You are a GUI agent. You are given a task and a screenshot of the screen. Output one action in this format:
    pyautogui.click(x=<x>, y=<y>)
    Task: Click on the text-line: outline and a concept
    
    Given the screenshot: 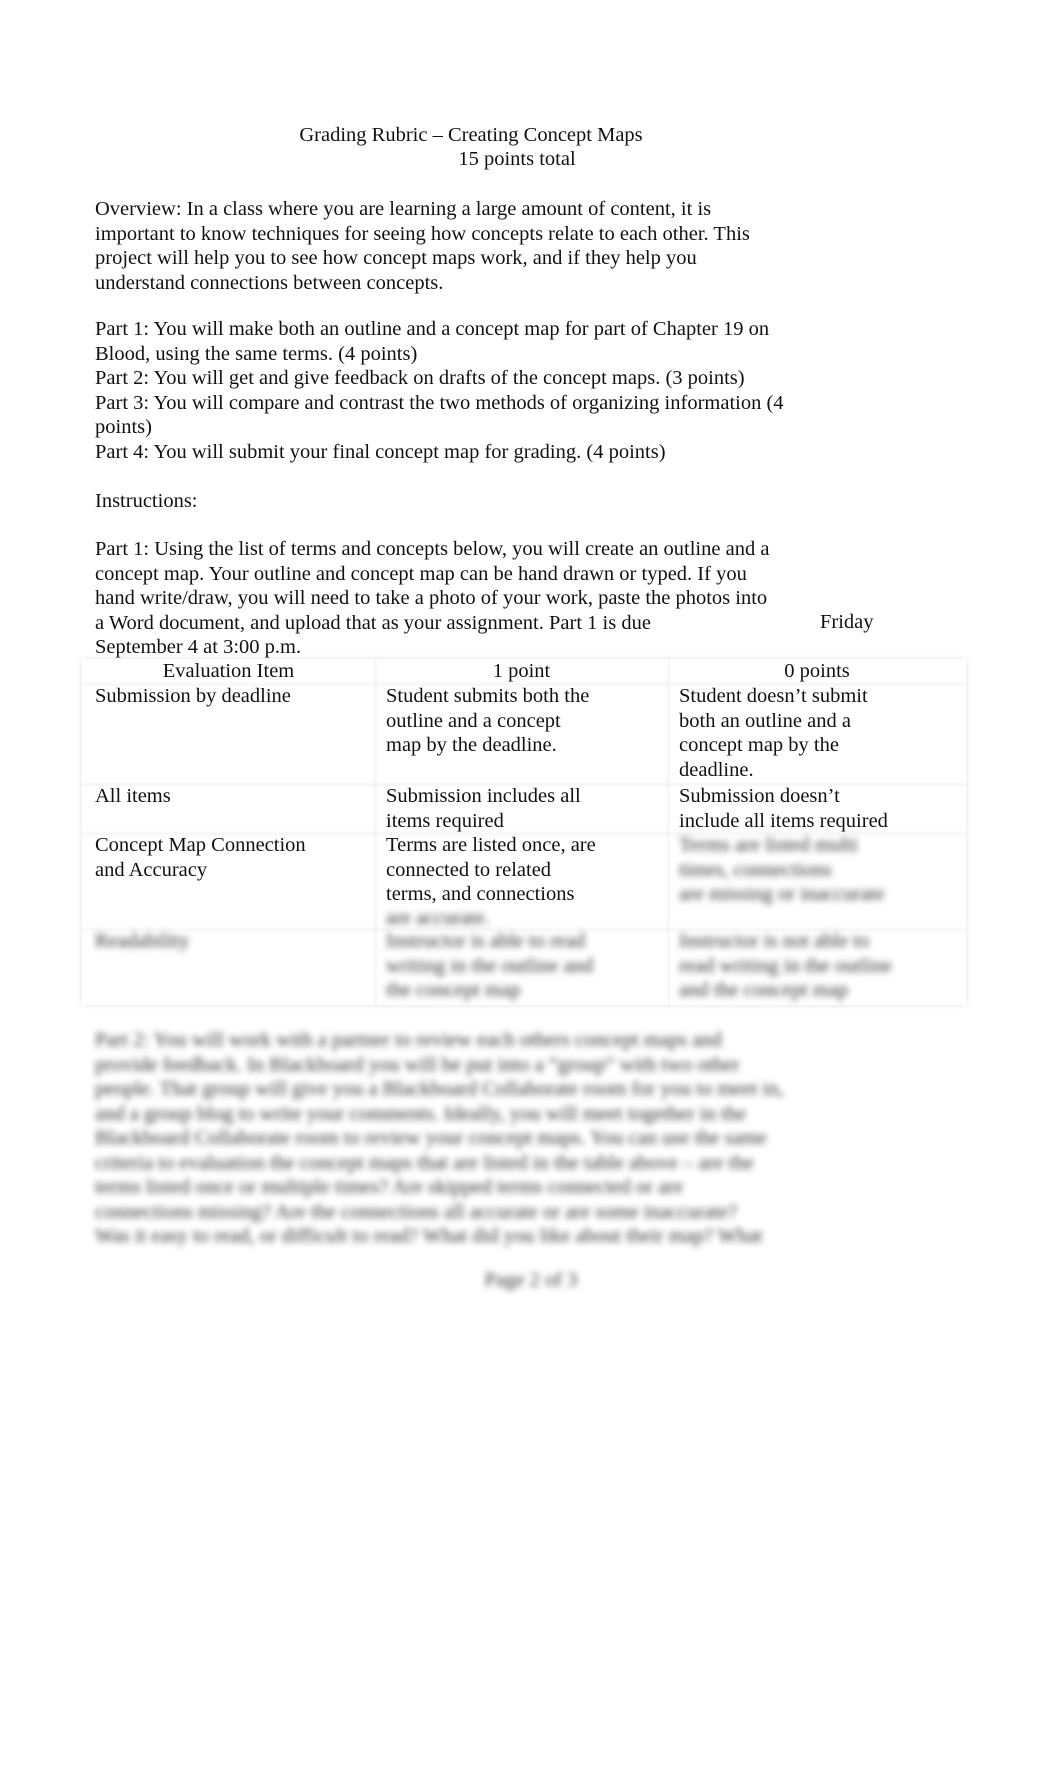 What is the action you would take?
    pyautogui.click(x=473, y=720)
    